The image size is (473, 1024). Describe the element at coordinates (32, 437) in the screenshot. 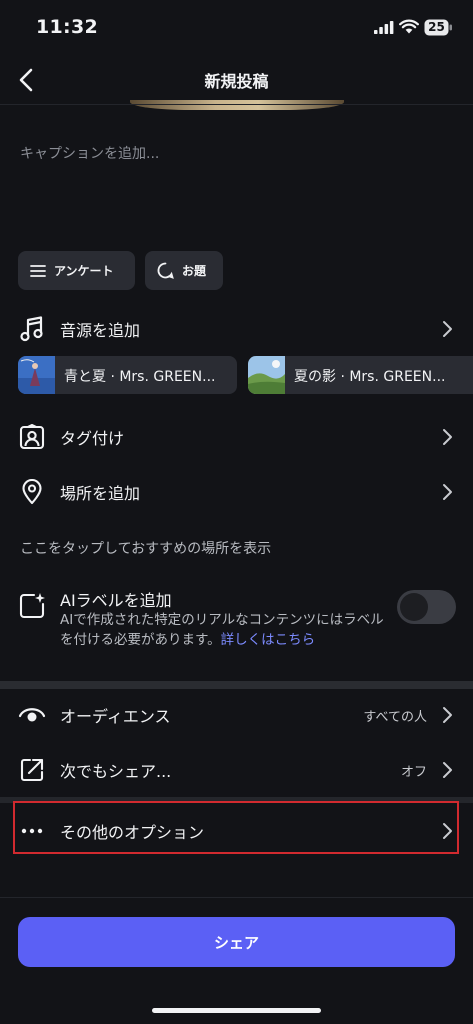

I see `person-tag-icon` at that location.